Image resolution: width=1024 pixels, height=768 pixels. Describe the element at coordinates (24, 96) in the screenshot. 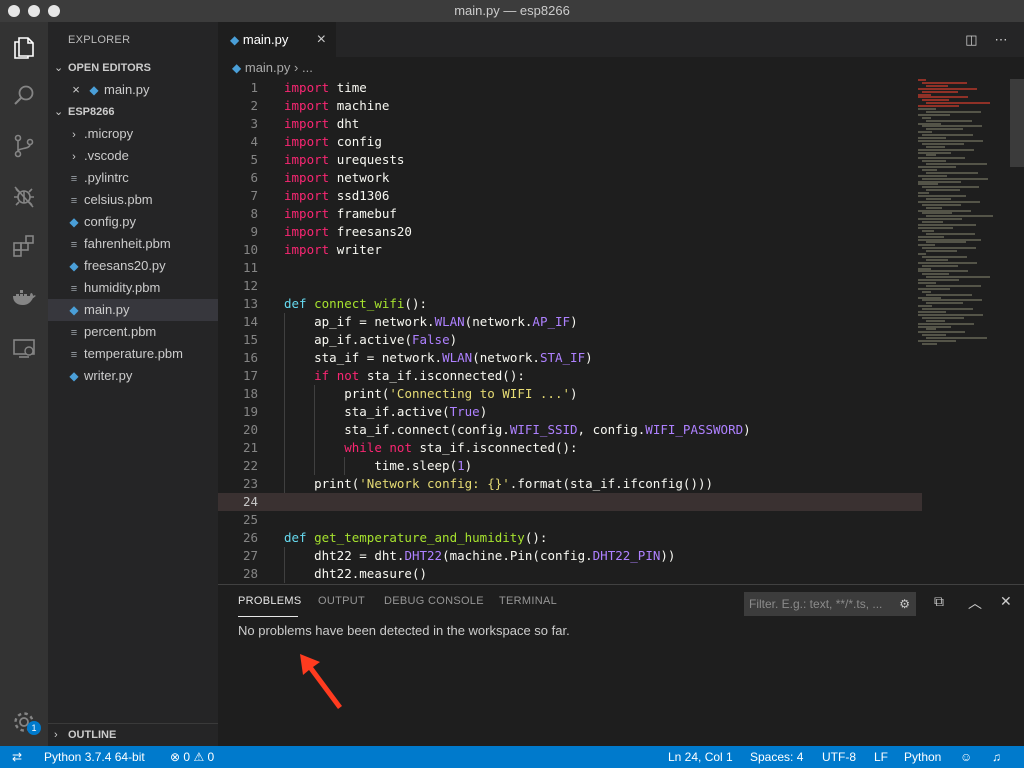

I see `search-icon` at that location.